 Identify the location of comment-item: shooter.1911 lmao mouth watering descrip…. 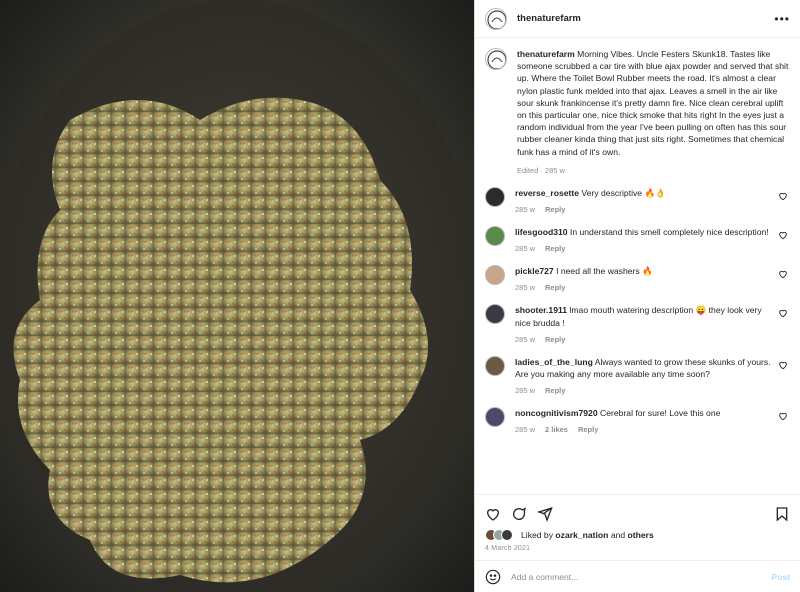
(637, 324).